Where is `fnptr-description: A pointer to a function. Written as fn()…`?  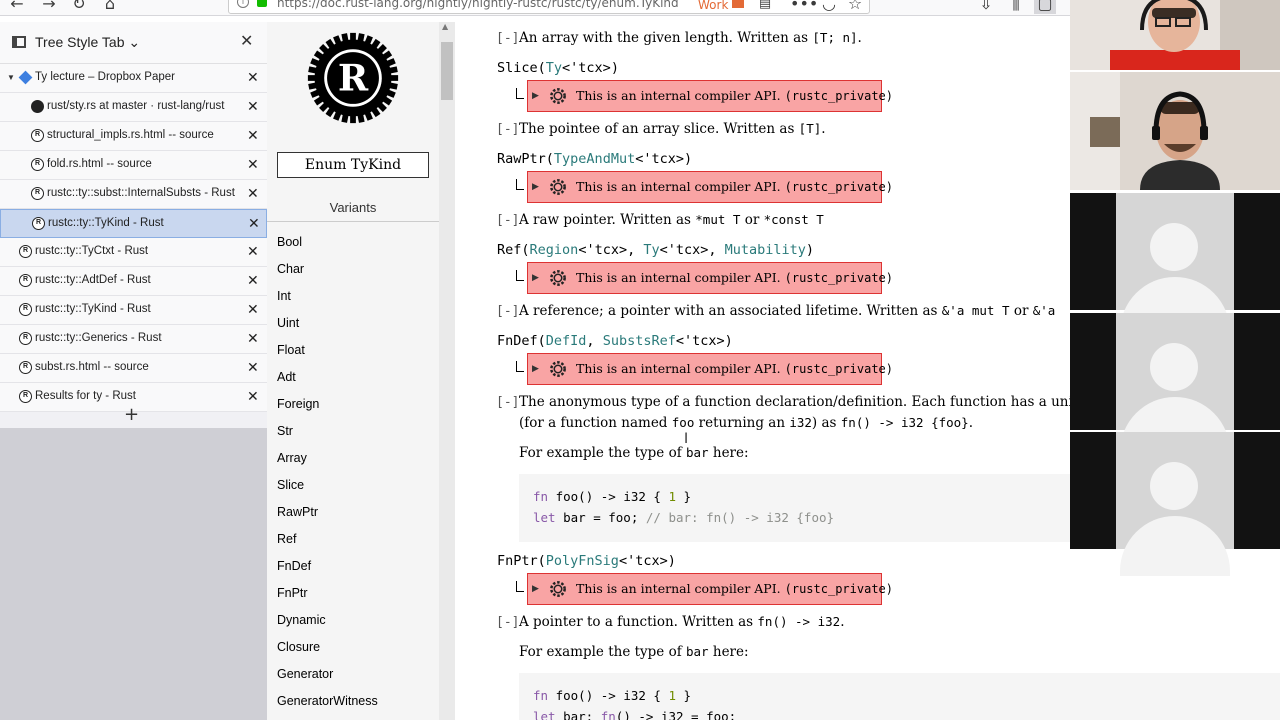
fnptr-description: A pointer to a function. Written as fn()… is located at coordinates (682, 622).